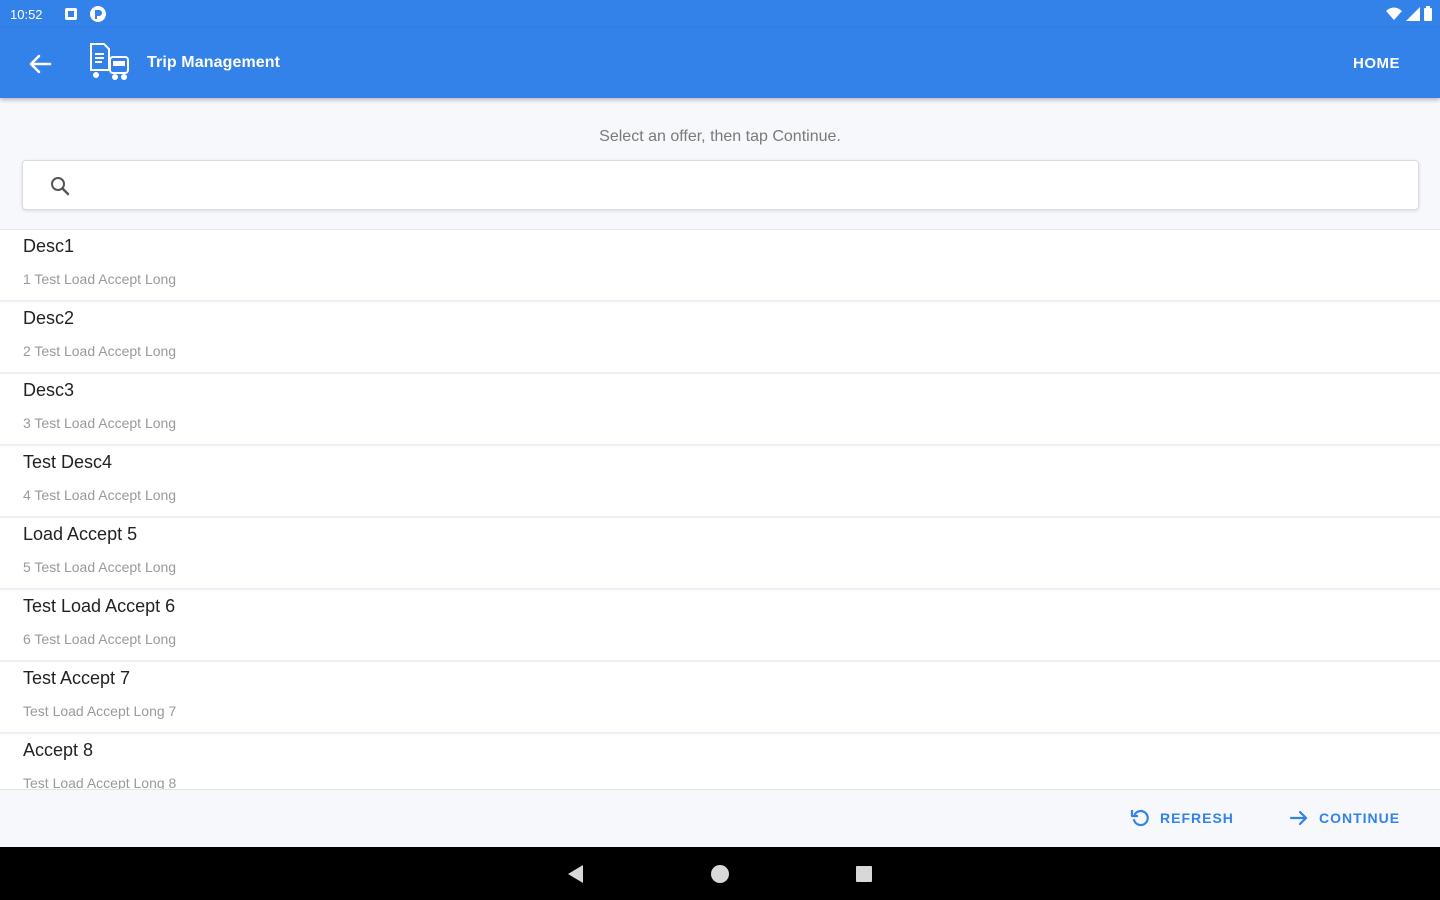 The height and width of the screenshot is (900, 1440). I want to click on nav-back-icon, so click(576, 874).